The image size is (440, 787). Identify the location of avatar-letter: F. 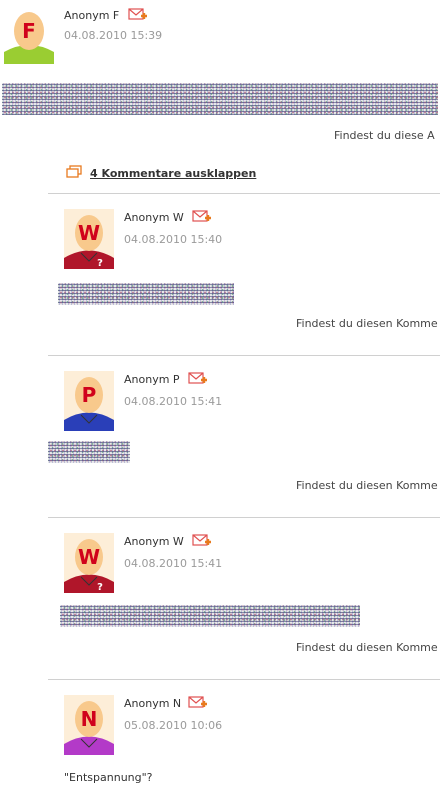
(29, 31).